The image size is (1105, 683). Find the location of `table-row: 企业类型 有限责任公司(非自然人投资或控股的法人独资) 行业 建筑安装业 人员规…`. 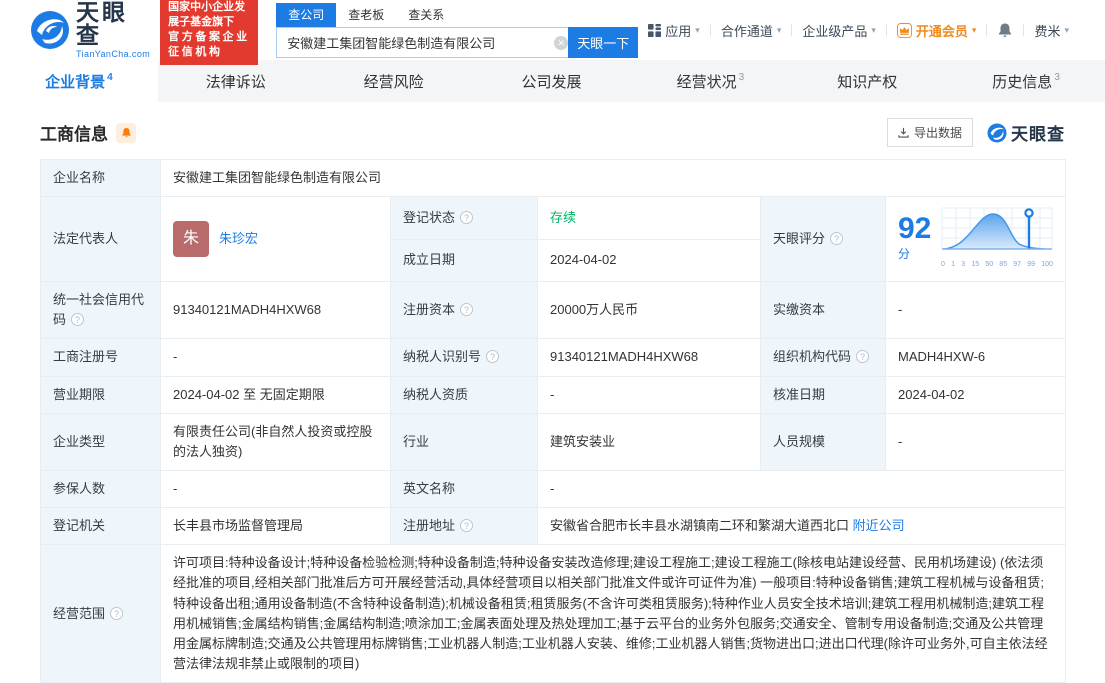

table-row: 企业类型 有限责任公司(非自然人投资或控股的法人独资) 行业 建筑安装业 人员规… is located at coordinates (553, 441).